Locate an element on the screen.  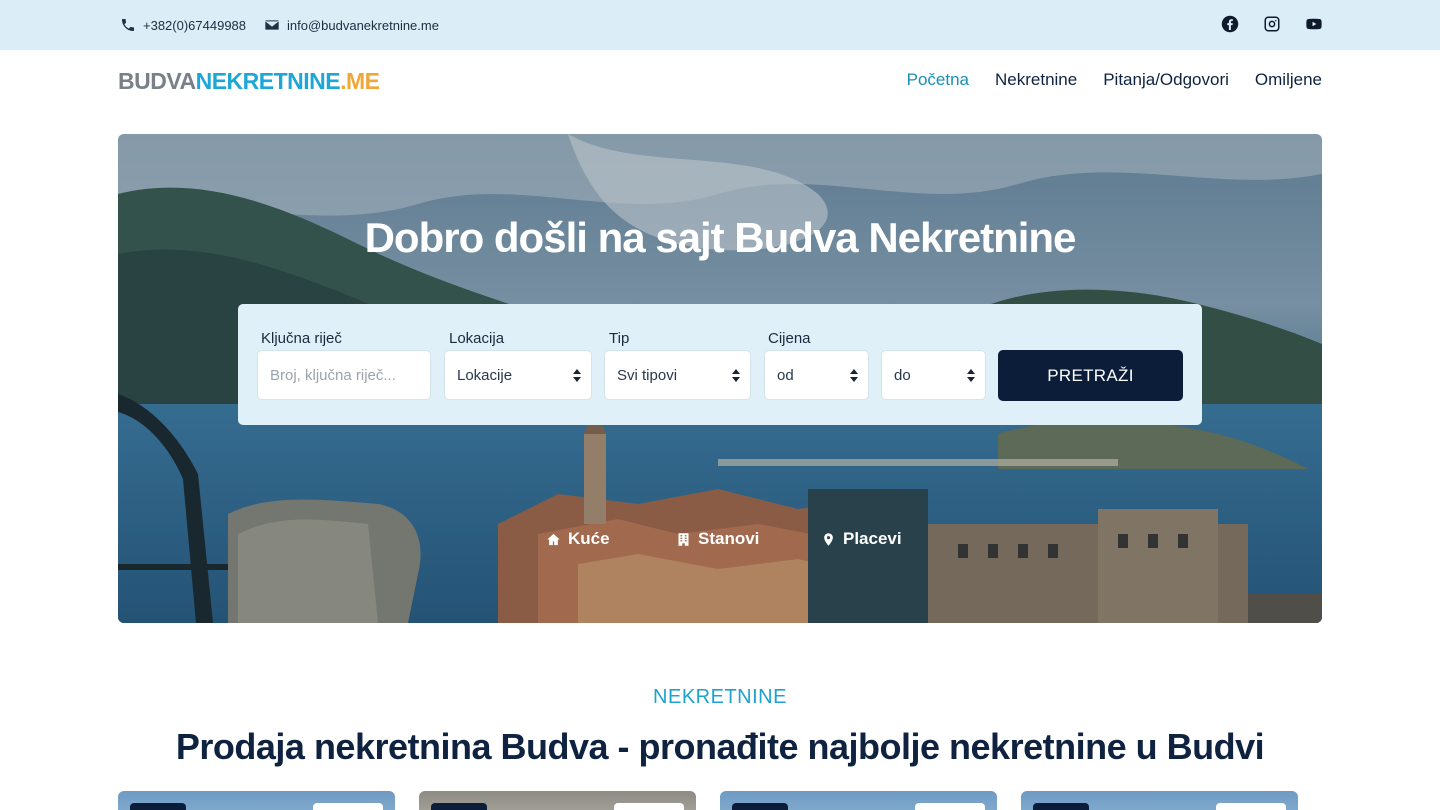
envelope-icon is located at coordinates (272, 25).